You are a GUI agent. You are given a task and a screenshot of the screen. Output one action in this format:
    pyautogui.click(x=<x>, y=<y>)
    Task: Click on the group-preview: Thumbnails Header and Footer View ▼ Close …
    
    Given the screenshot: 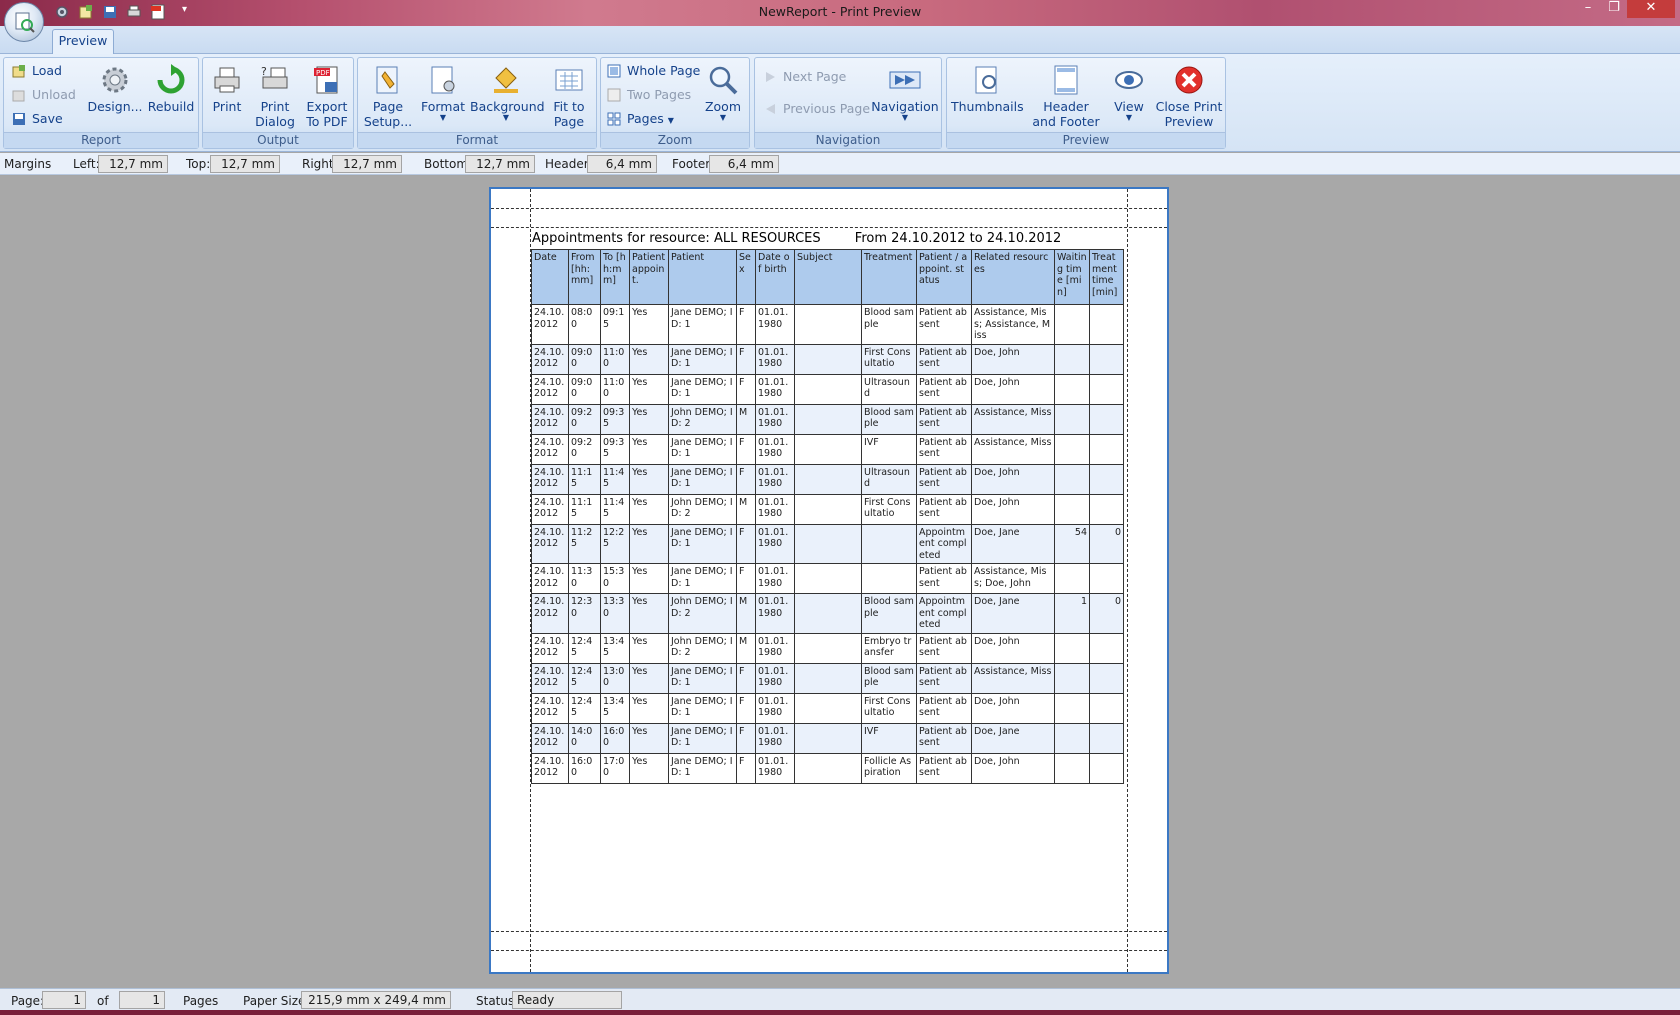 What is the action you would take?
    pyautogui.click(x=1086, y=103)
    